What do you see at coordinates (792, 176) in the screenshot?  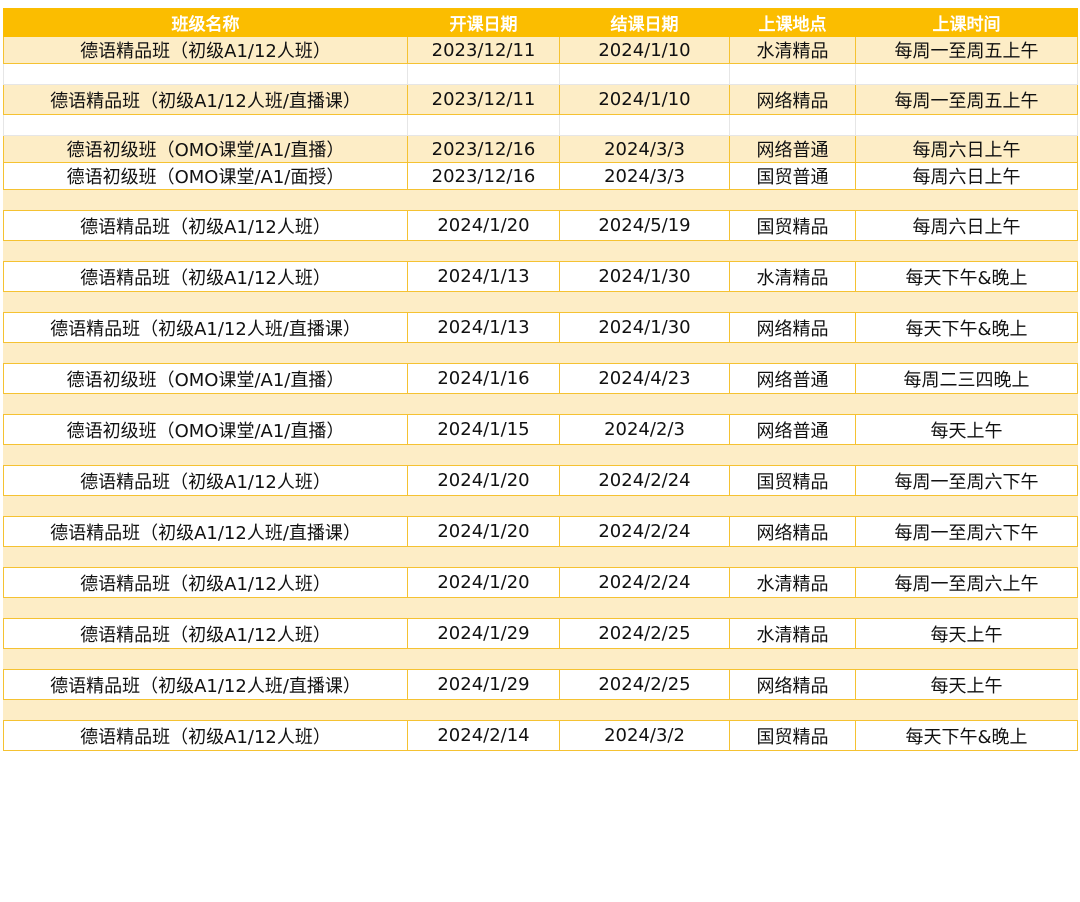 I see `cell-location: 国贸普通` at bounding box center [792, 176].